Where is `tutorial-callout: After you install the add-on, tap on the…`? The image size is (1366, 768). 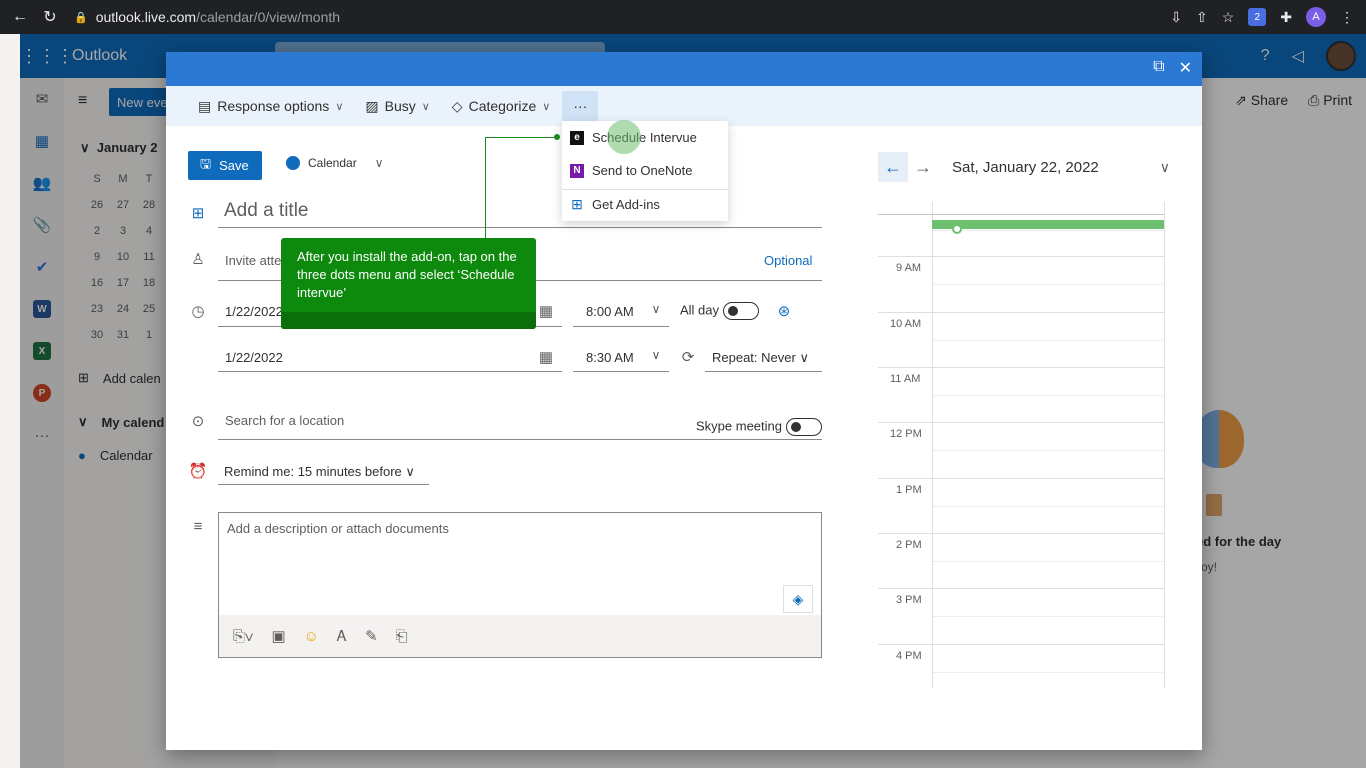 tutorial-callout: After you install the add-on, tap on the… is located at coordinates (408, 283).